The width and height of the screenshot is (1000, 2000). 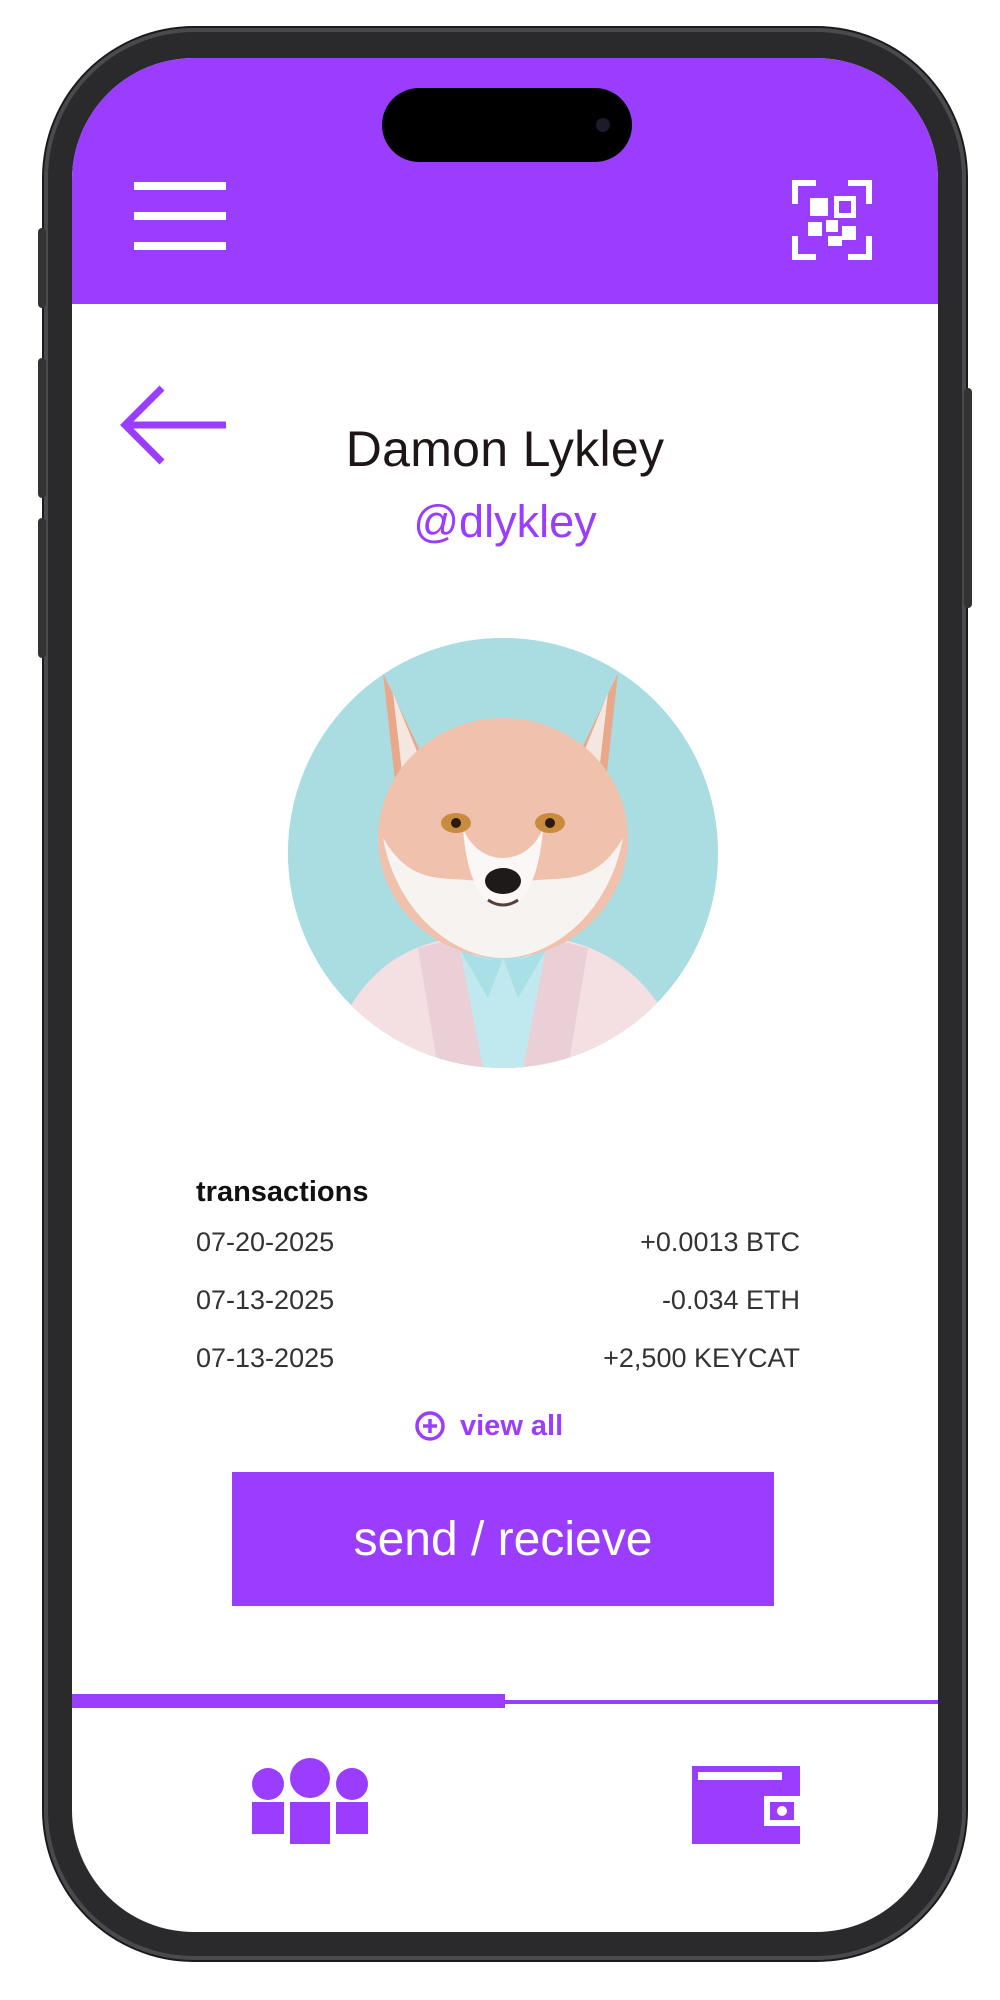 I want to click on view-all-link: view all, so click(x=488, y=1426).